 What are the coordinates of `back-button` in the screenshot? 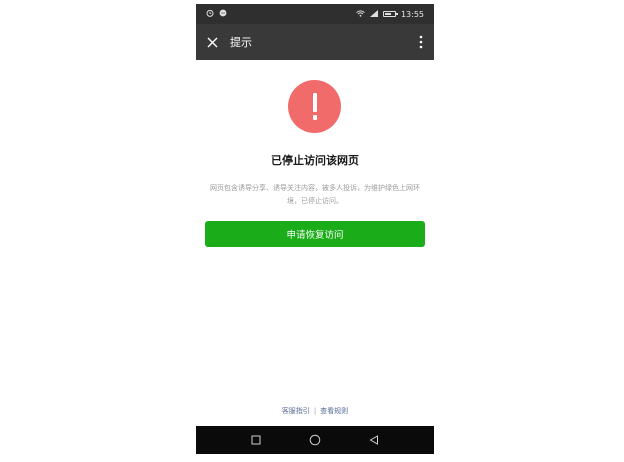 It's located at (374, 440).